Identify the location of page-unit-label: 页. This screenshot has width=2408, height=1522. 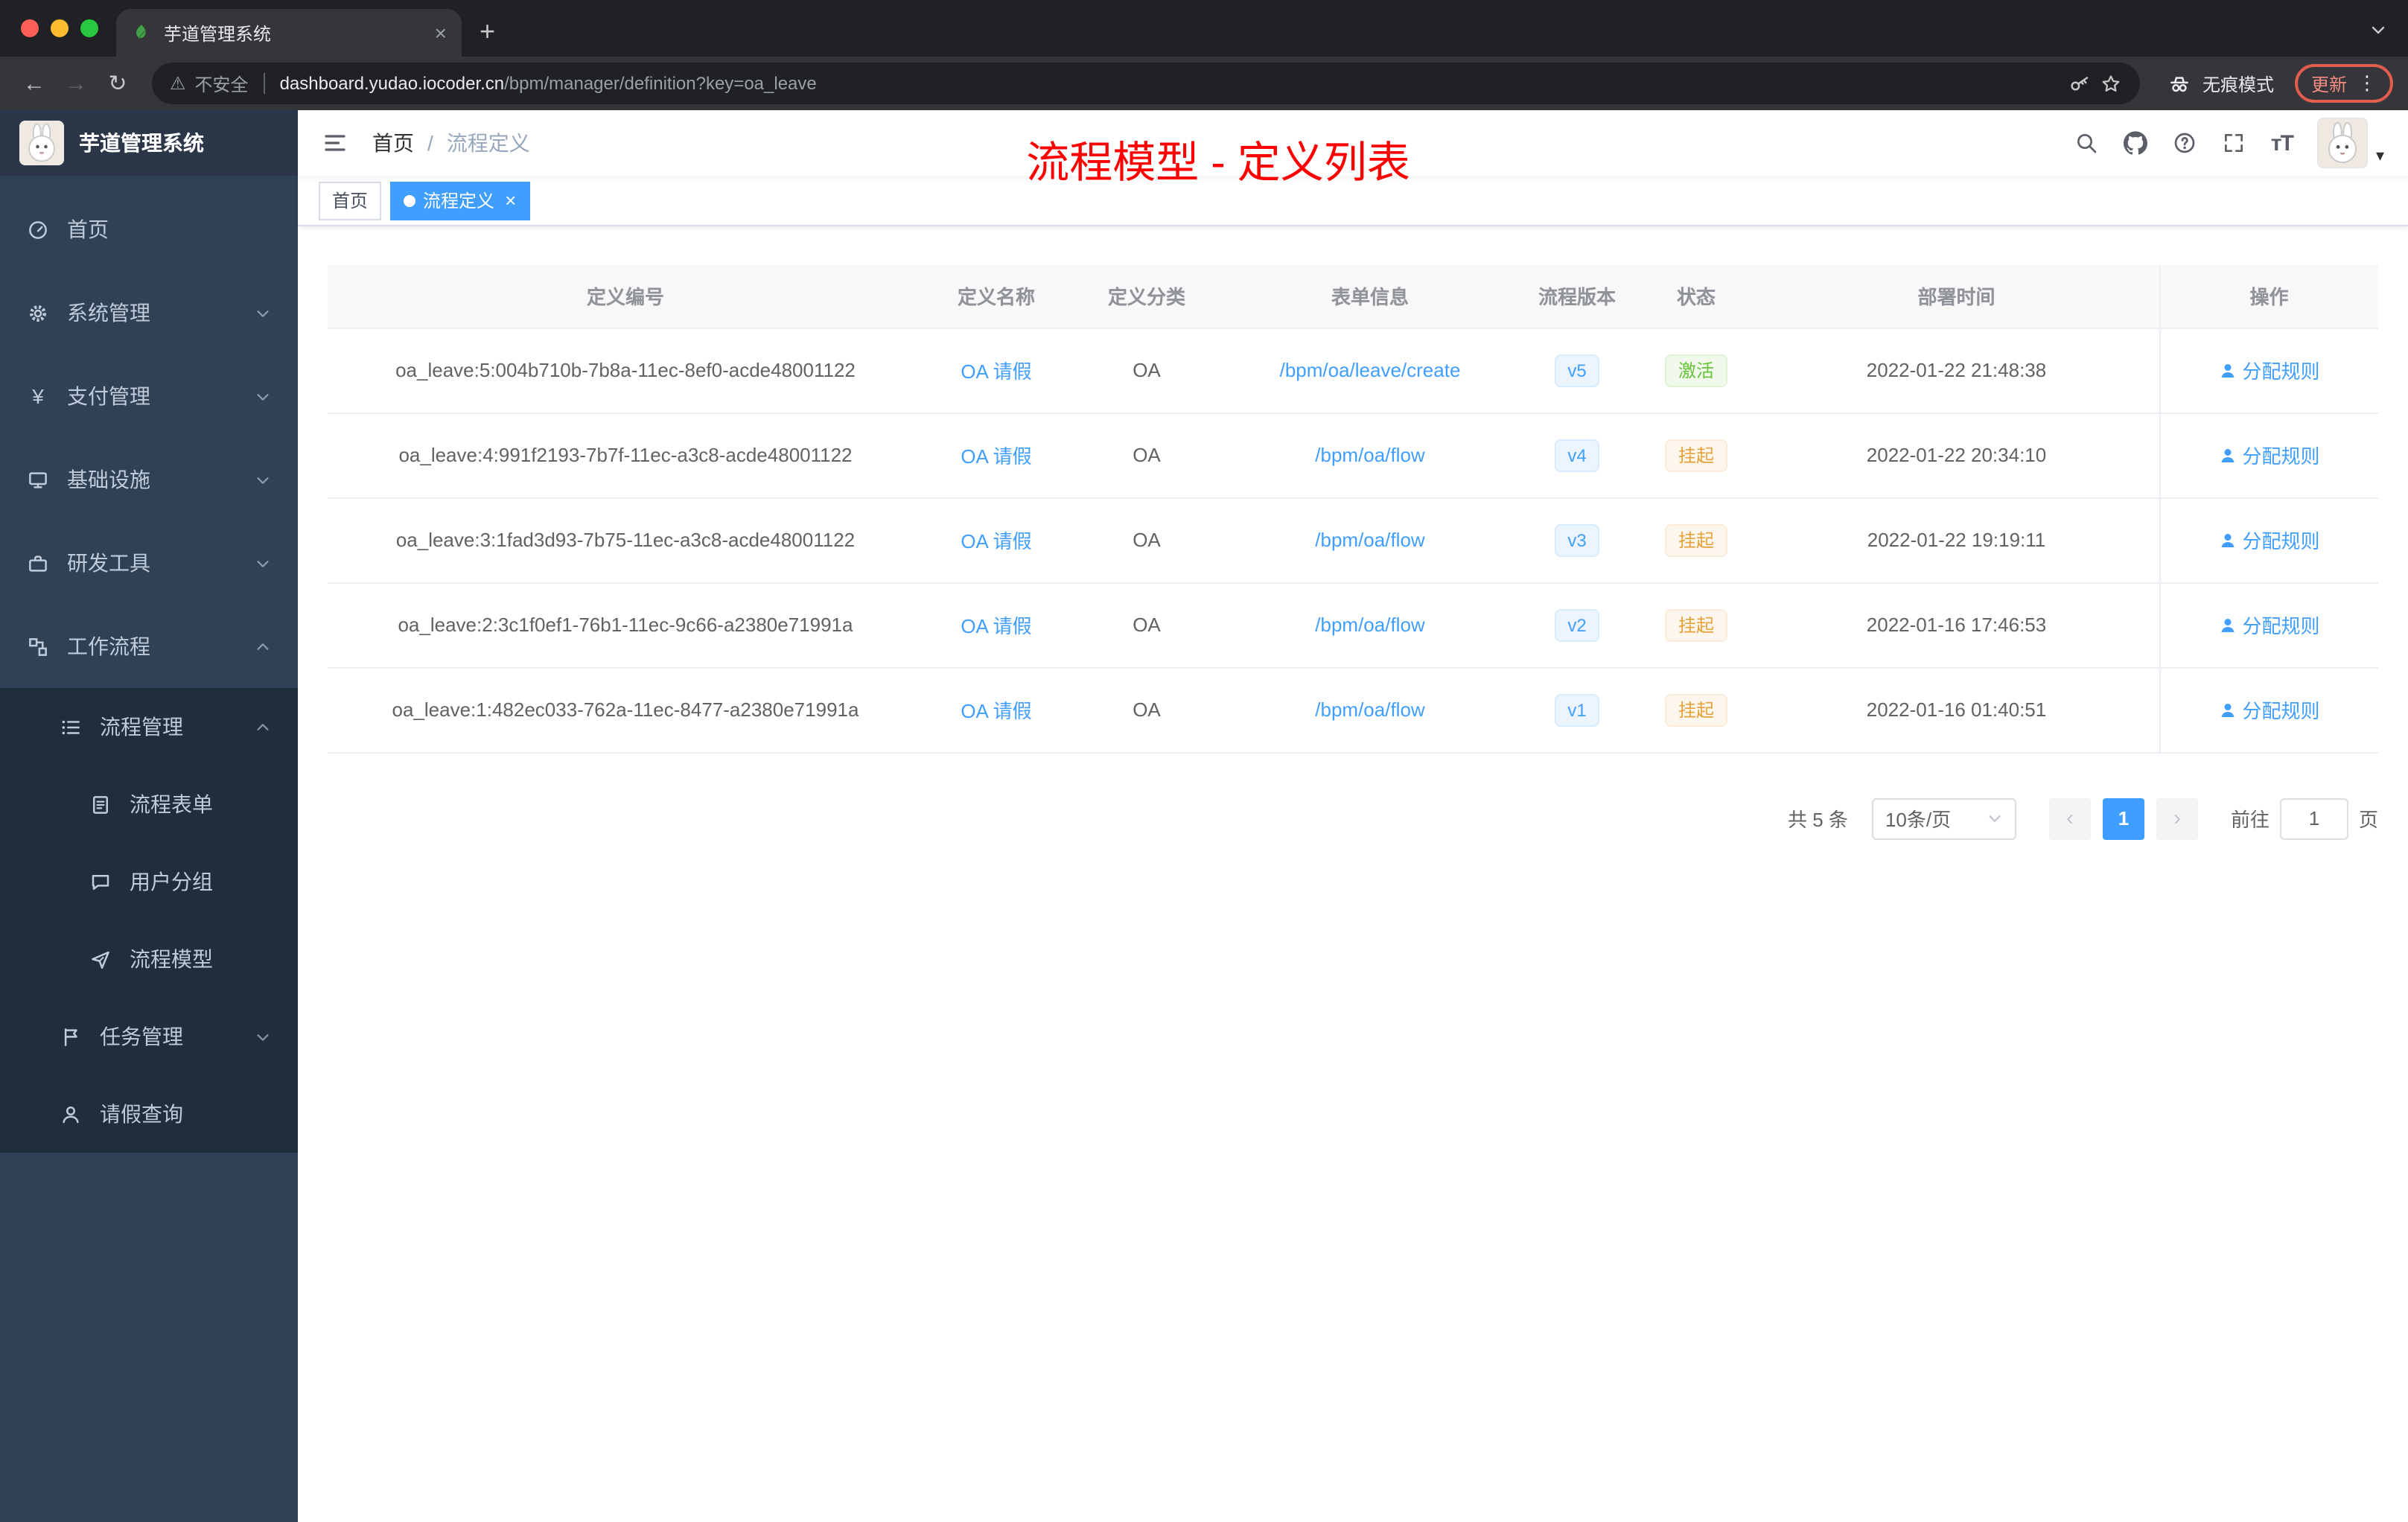
(2368, 820).